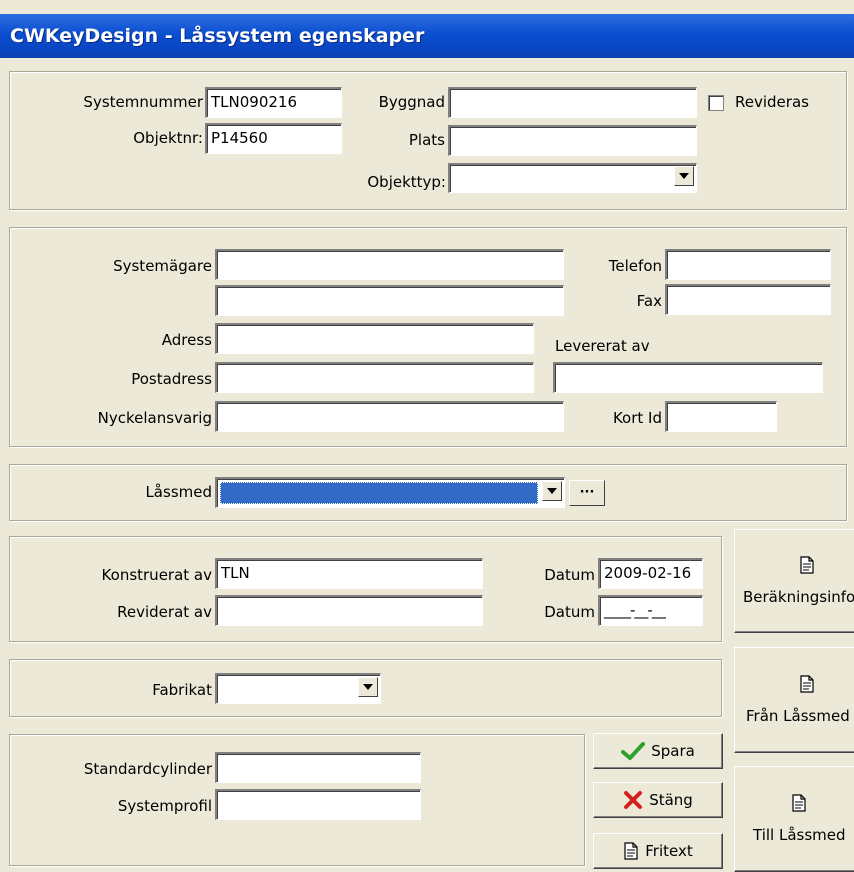 The image size is (854, 872). I want to click on lassmed-browse-button: ···, so click(587, 493).